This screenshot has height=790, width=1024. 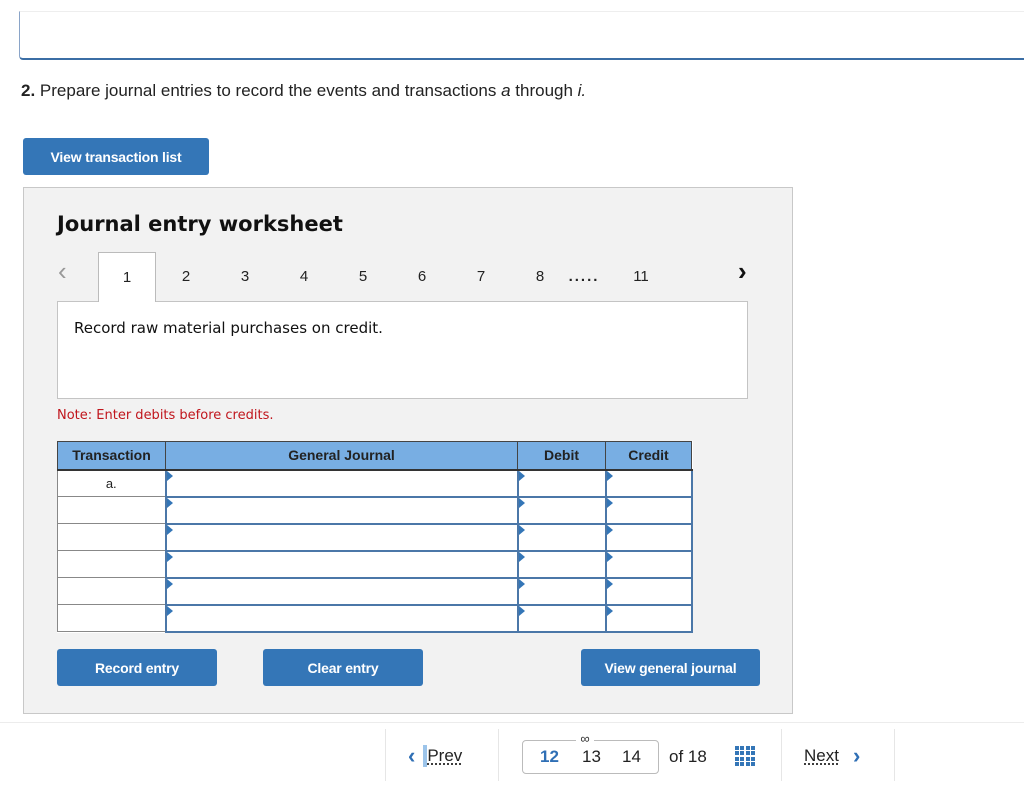 What do you see at coordinates (137, 667) in the screenshot?
I see `record-entry-button: Record entry` at bounding box center [137, 667].